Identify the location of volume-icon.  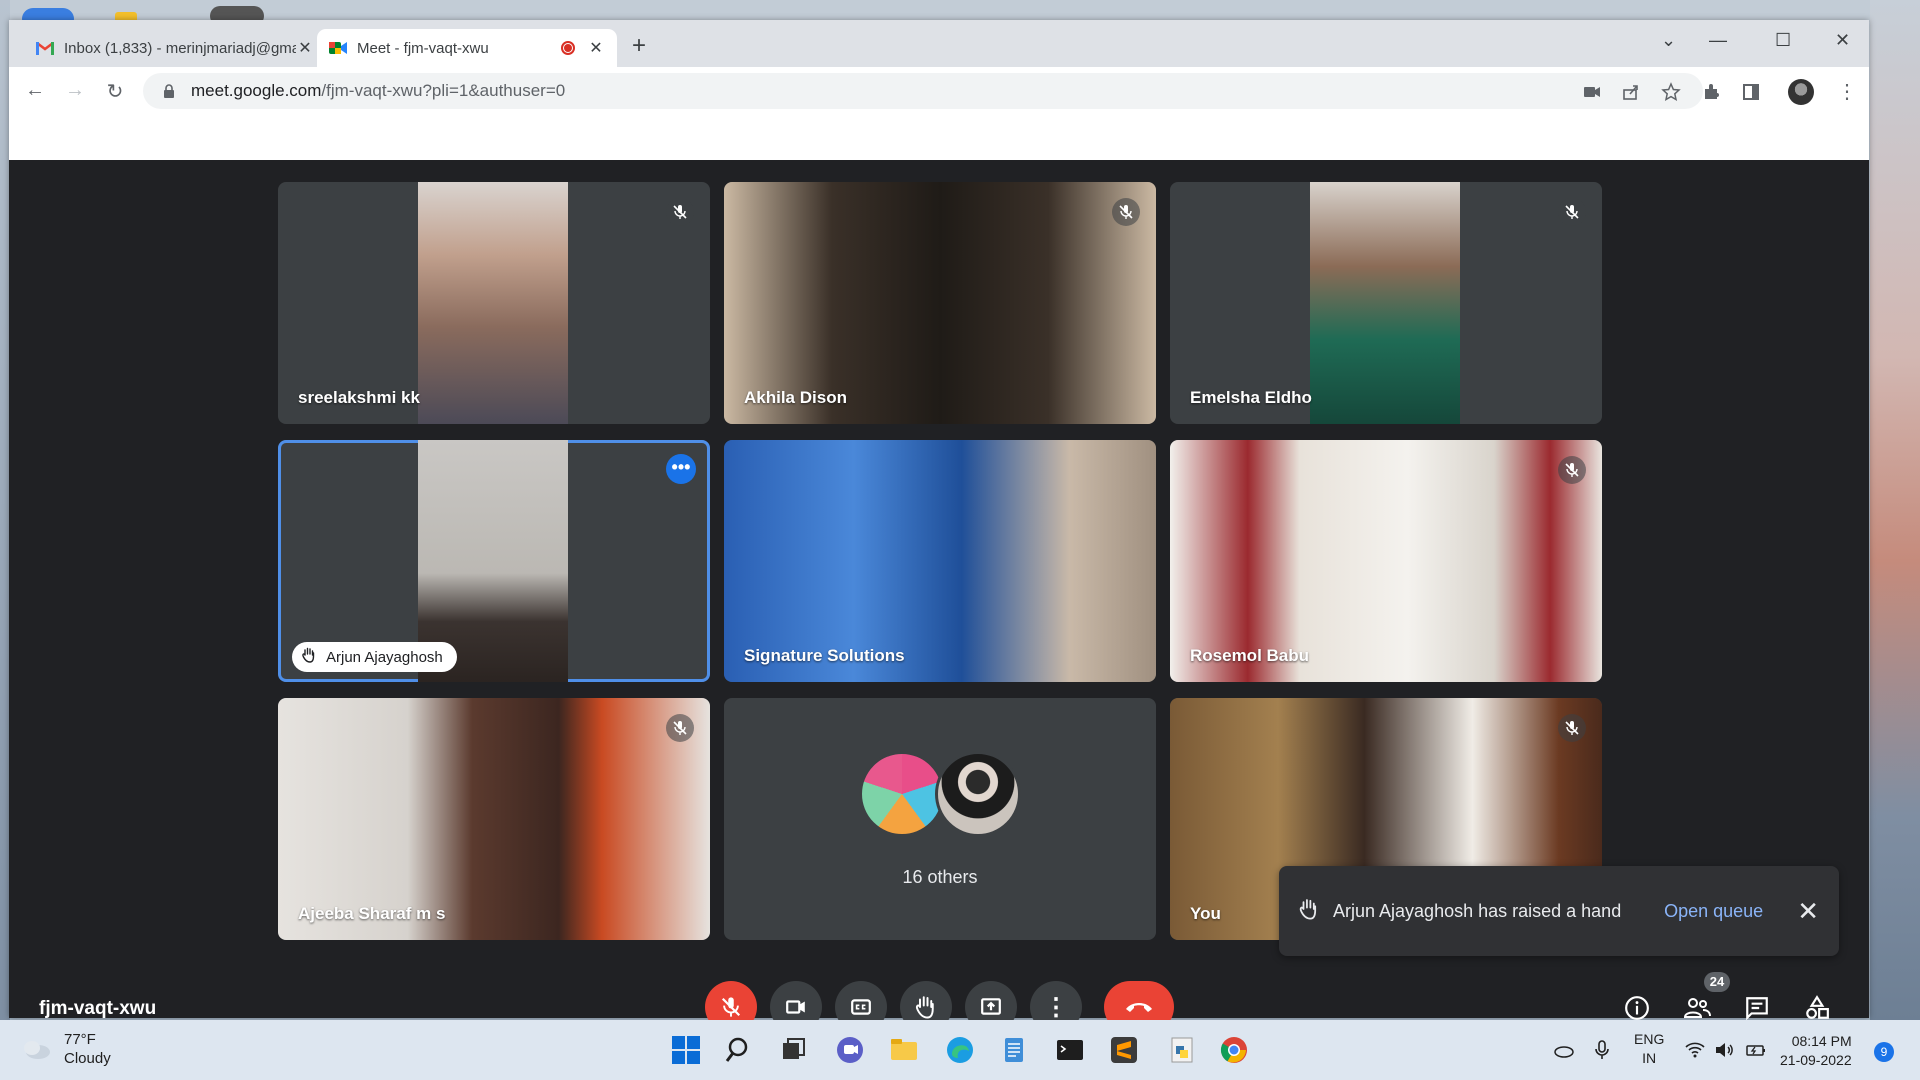
(1725, 1050).